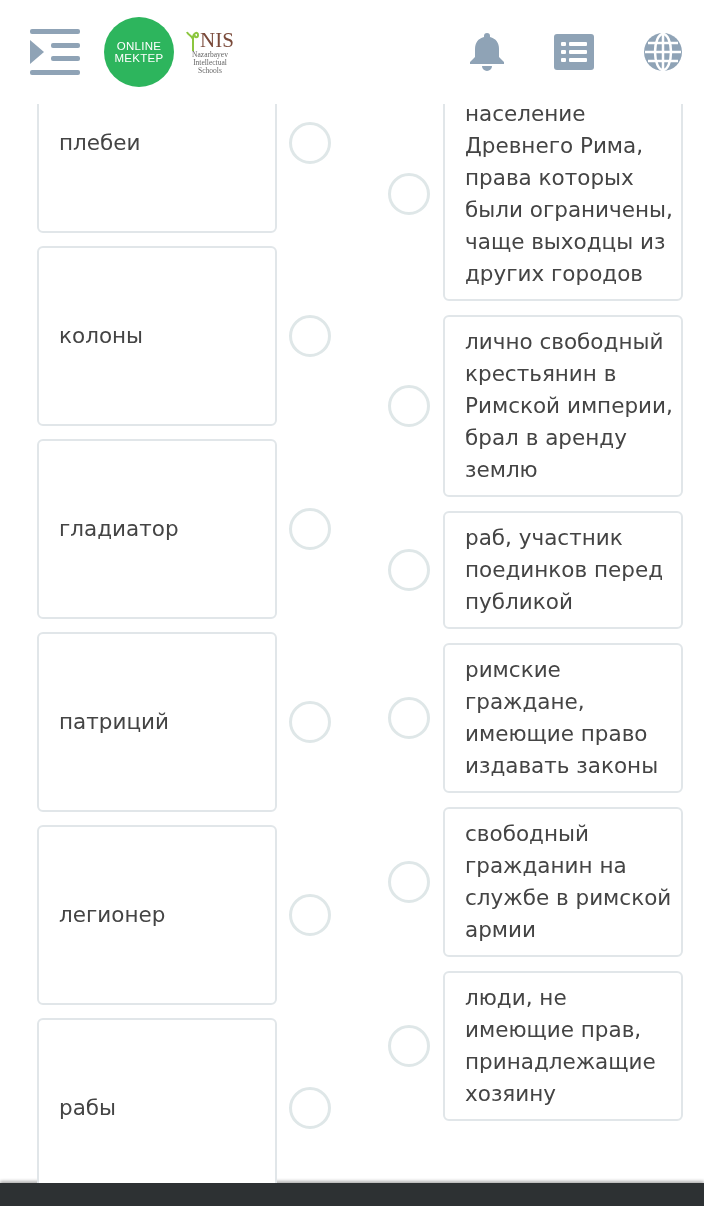 The width and height of the screenshot is (704, 1206). What do you see at coordinates (157, 336) in the screenshot?
I see `term-card: колоны` at bounding box center [157, 336].